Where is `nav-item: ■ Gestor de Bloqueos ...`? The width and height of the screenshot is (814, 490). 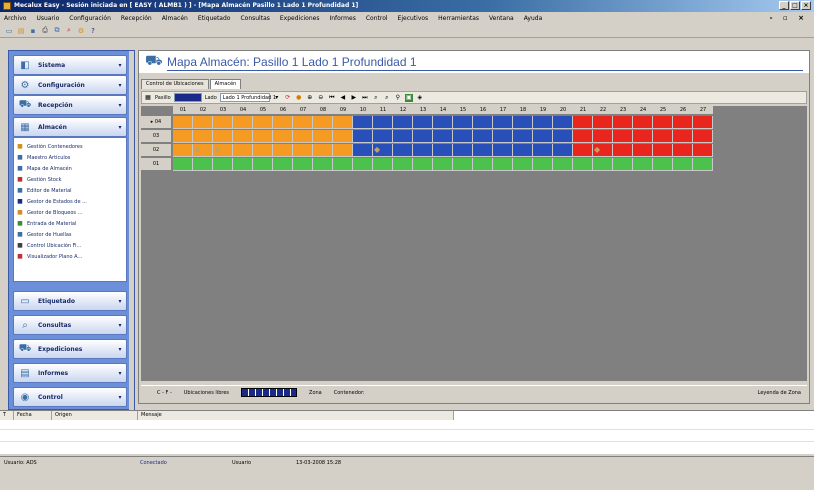 nav-item: ■ Gestor de Bloqueos ... is located at coordinates (70, 212).